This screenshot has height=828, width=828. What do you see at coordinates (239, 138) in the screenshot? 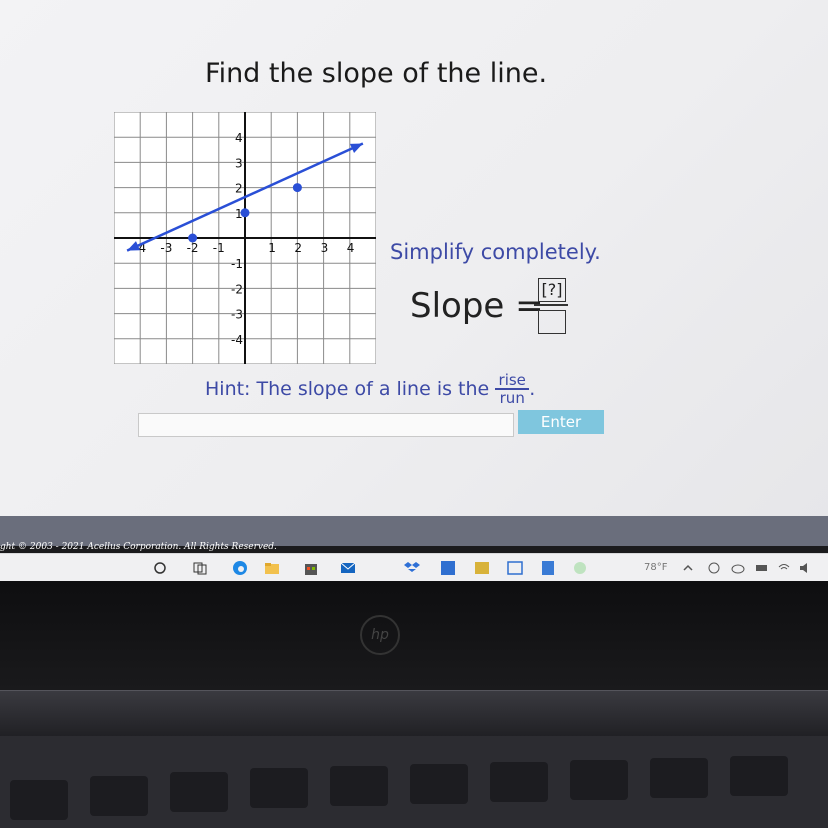
I see `y-tick-label: 4` at bounding box center [239, 138].